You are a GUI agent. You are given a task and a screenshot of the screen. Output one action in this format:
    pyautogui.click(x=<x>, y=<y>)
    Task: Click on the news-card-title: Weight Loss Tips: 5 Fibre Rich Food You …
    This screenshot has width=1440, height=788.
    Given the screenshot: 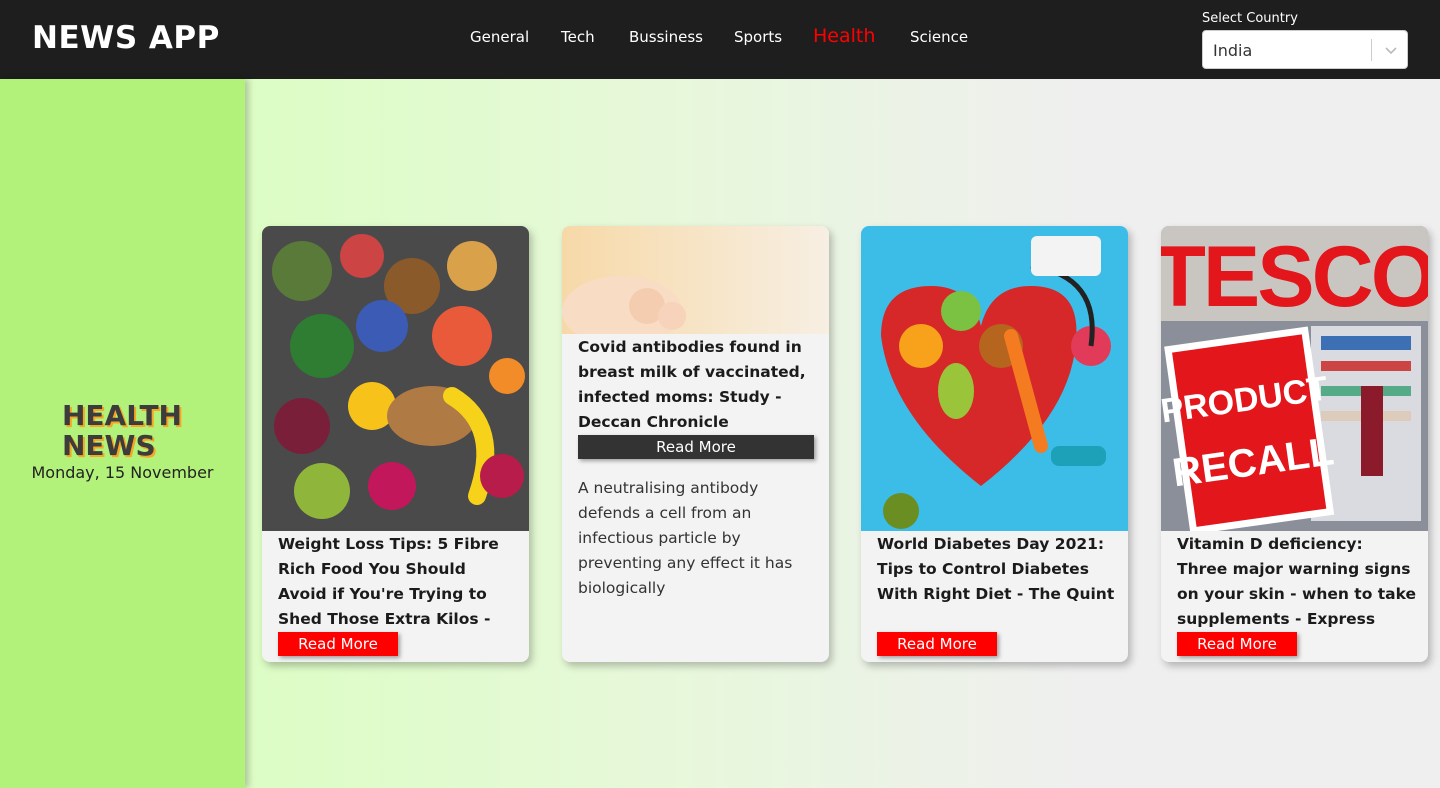 What is the action you would take?
    pyautogui.click(x=398, y=582)
    